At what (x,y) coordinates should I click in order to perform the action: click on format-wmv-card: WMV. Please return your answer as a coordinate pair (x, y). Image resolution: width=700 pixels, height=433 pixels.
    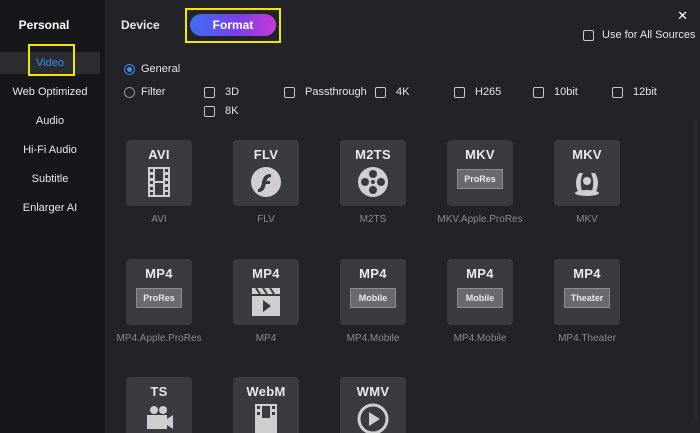
    Looking at the image, I should click on (373, 405).